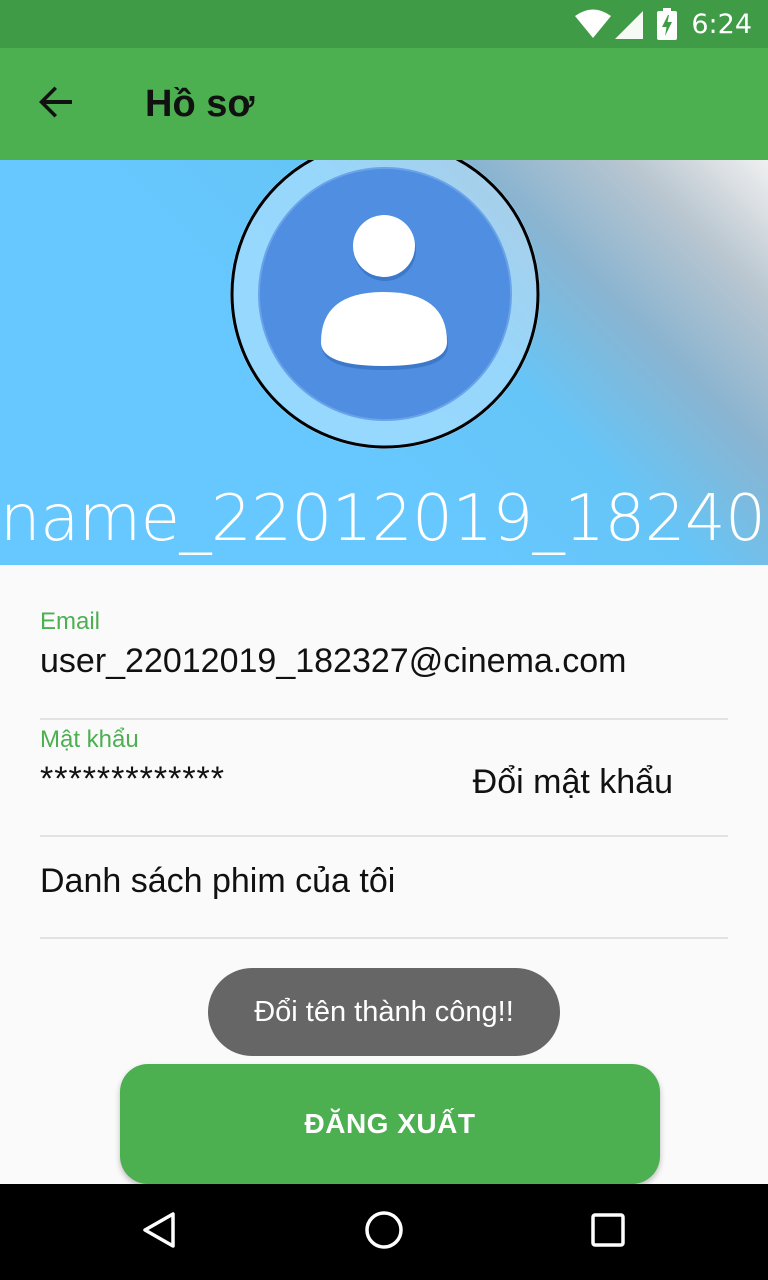 This screenshot has height=1280, width=768. Describe the element at coordinates (384, 104) in the screenshot. I see `app-bar: Hồ sơ` at that location.